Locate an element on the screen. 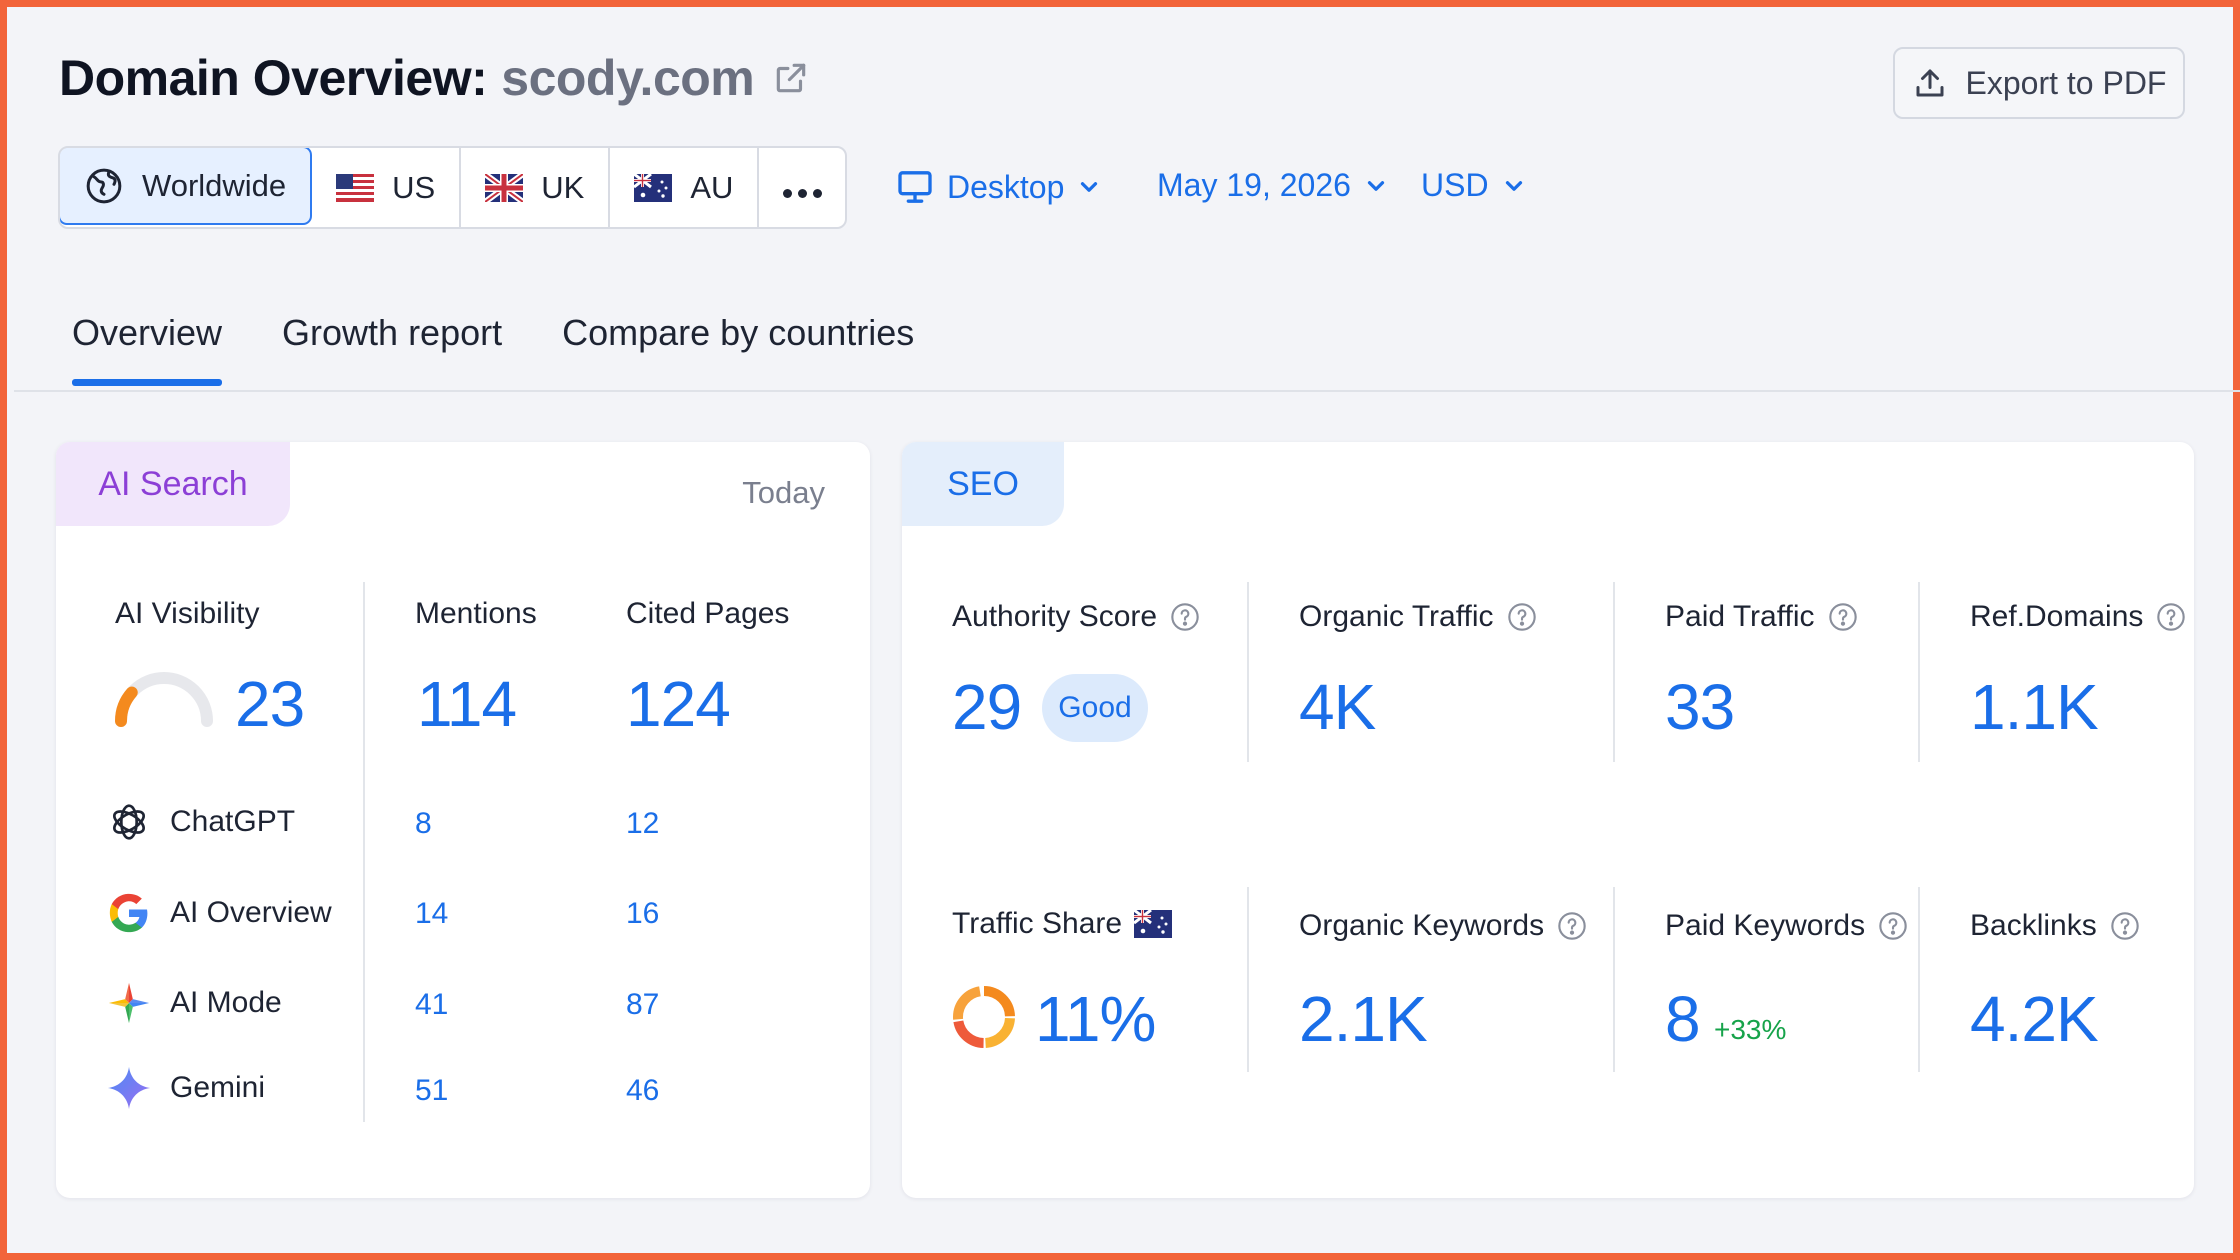 The height and width of the screenshot is (1260, 2240). gauge-track is located at coordinates (164, 699).